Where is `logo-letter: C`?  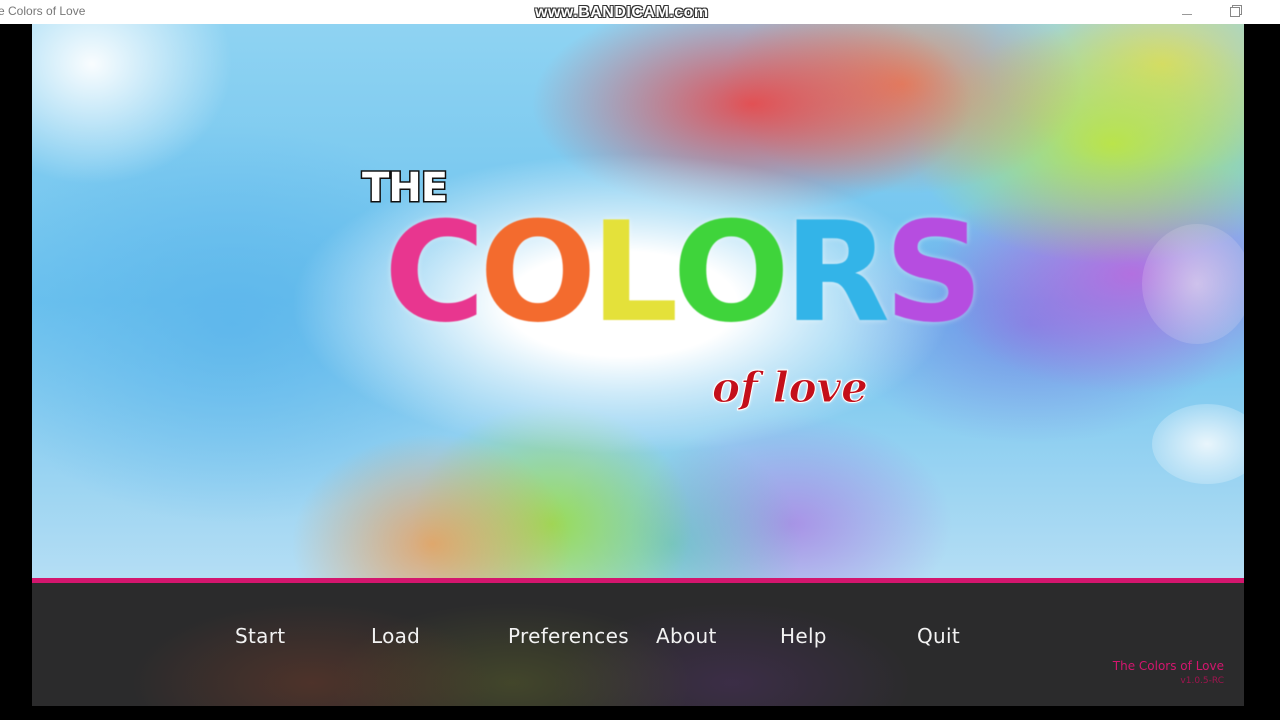 logo-letter: C is located at coordinates (434, 272).